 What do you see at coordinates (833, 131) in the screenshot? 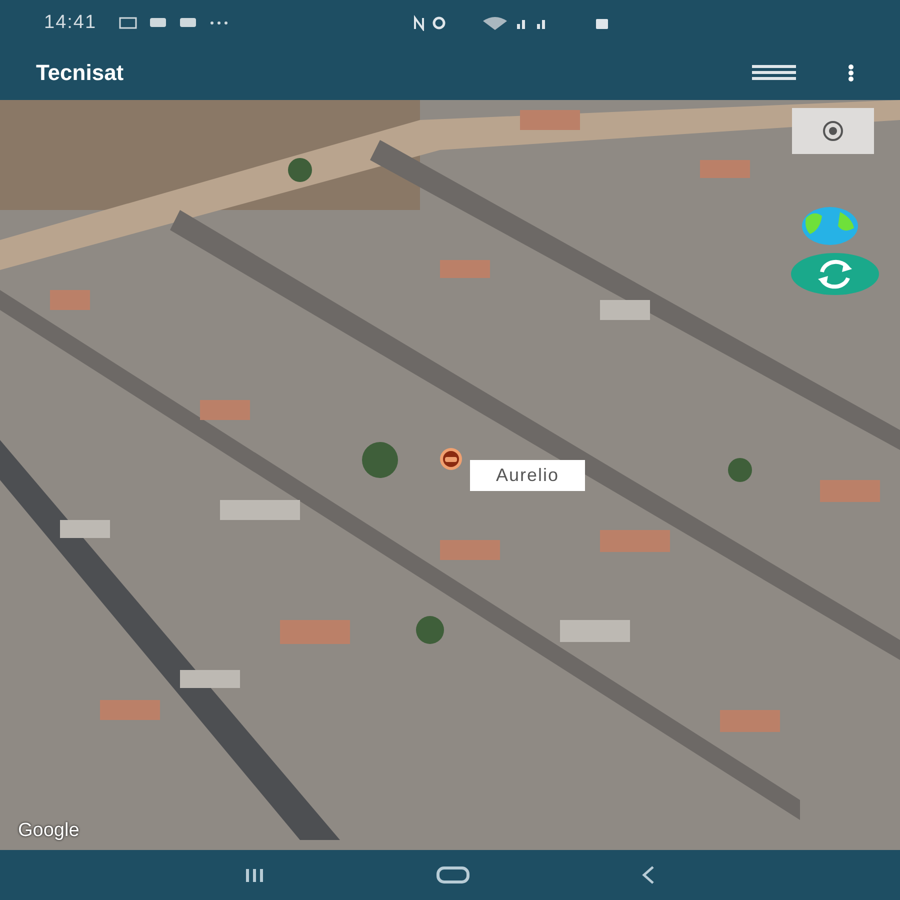
I see `my-location-button` at bounding box center [833, 131].